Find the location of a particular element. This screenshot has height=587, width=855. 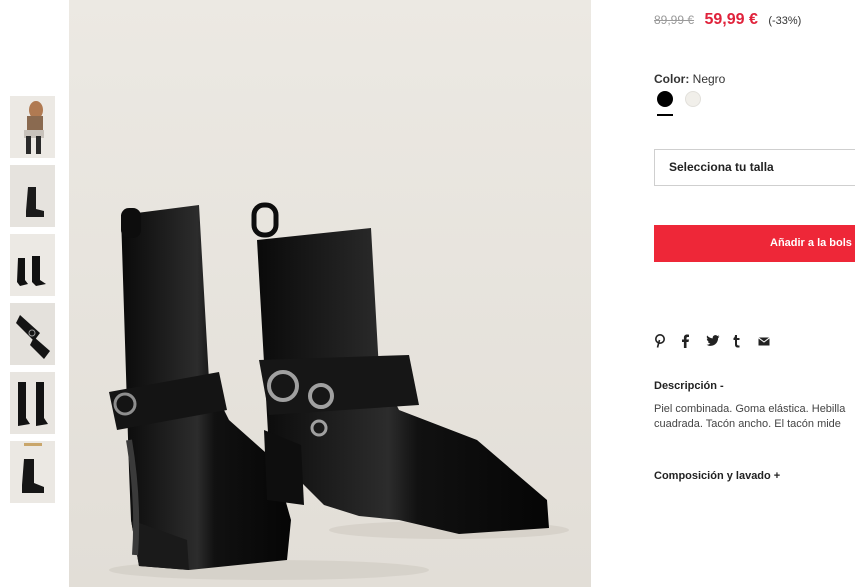

color-value: Negro is located at coordinates (709, 79).